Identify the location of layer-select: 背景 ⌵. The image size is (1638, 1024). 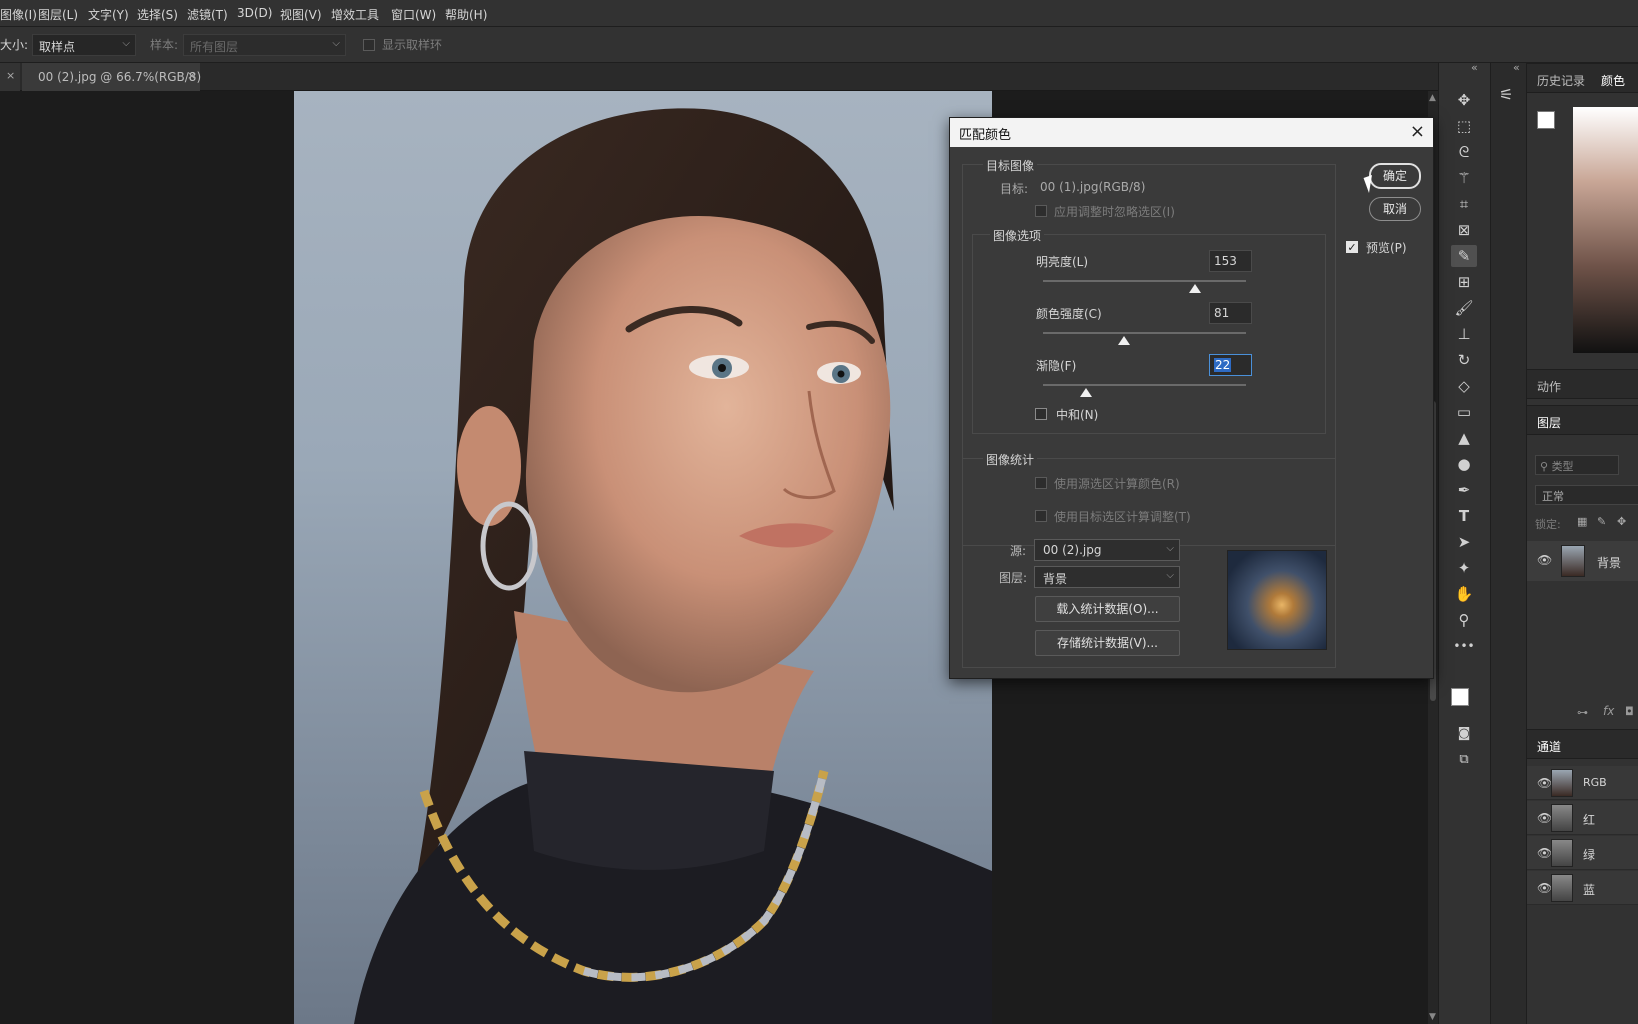
(1107, 577).